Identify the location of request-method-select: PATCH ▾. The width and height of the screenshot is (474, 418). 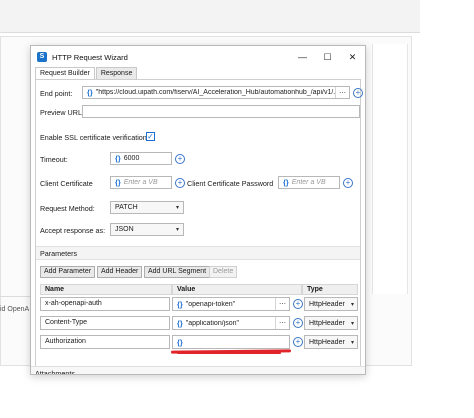
(147, 207).